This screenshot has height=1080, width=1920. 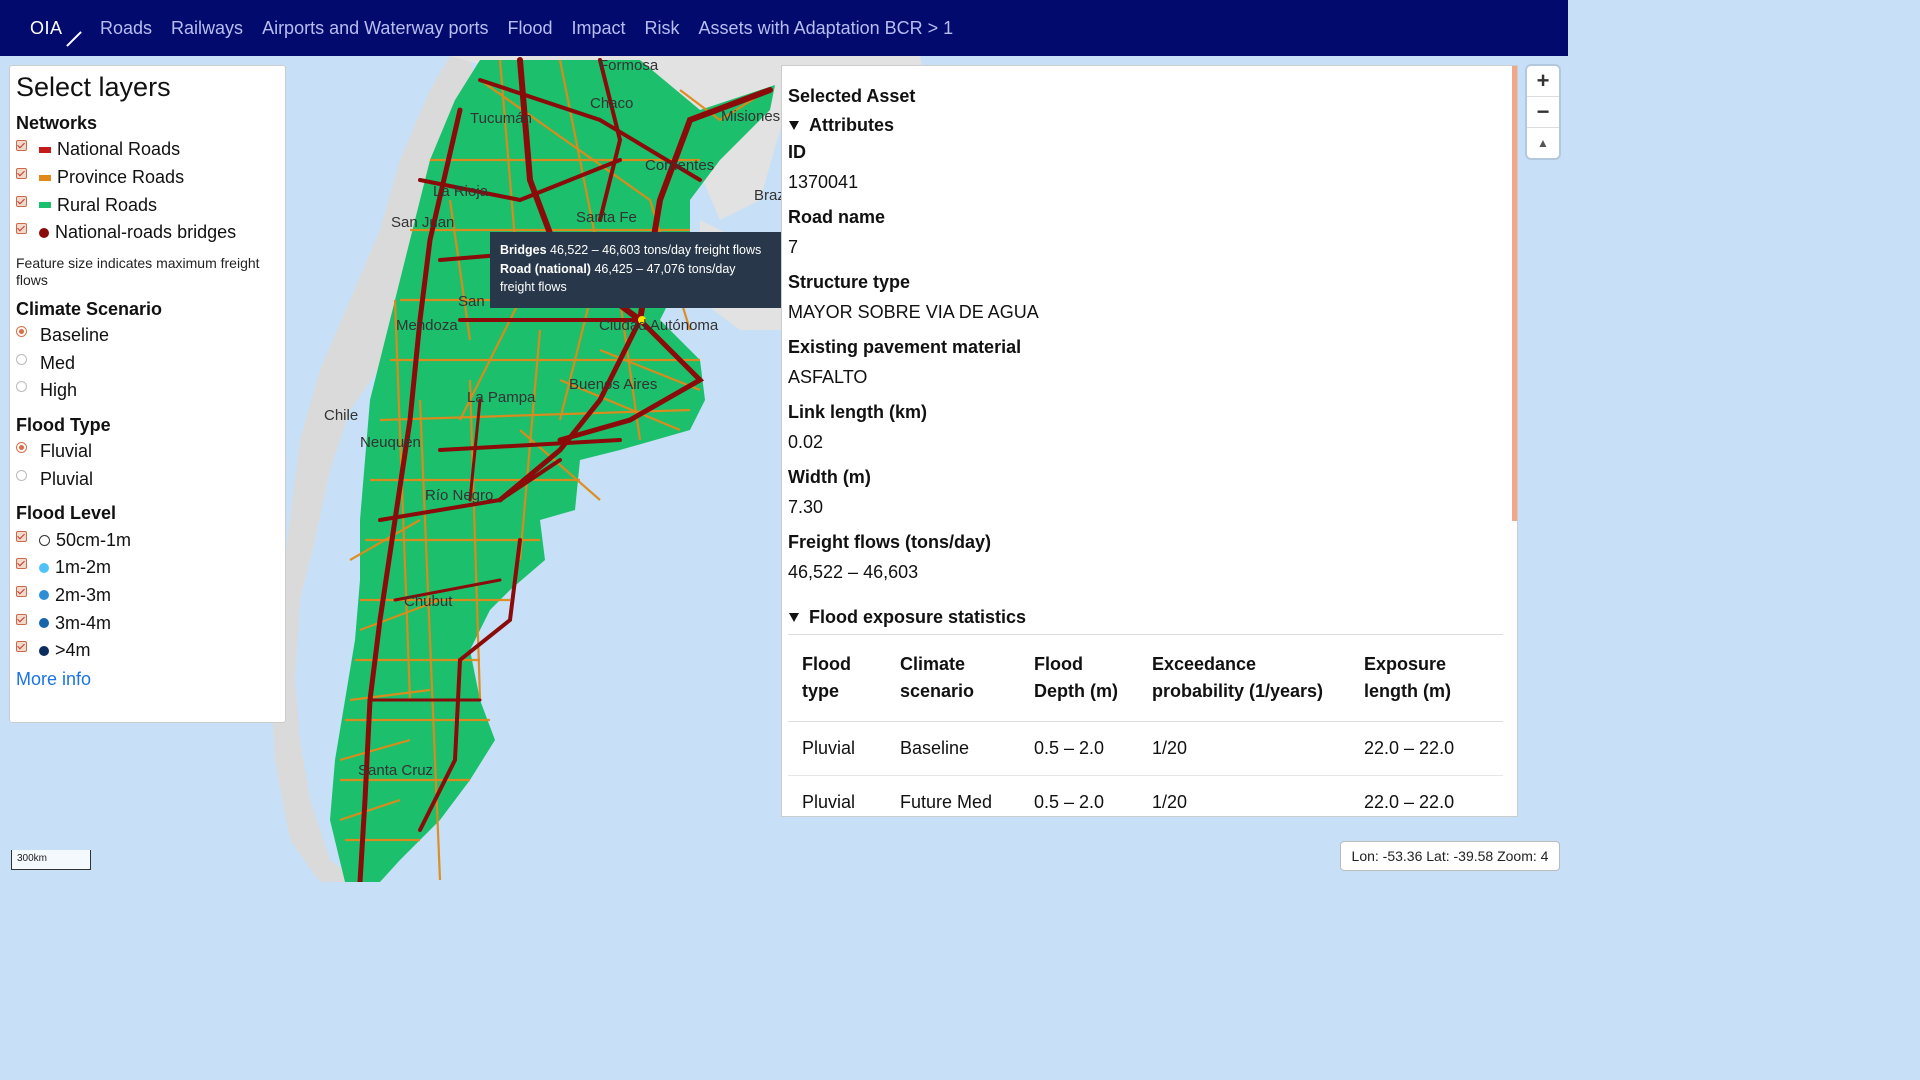 What do you see at coordinates (57, 123) in the screenshot?
I see `networks-heading: Networks` at bounding box center [57, 123].